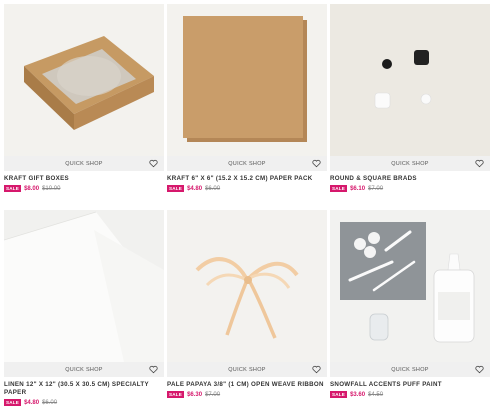 The width and height of the screenshot is (490, 417). I want to click on price-row: SALE $6.10 $7.00, so click(410, 188).